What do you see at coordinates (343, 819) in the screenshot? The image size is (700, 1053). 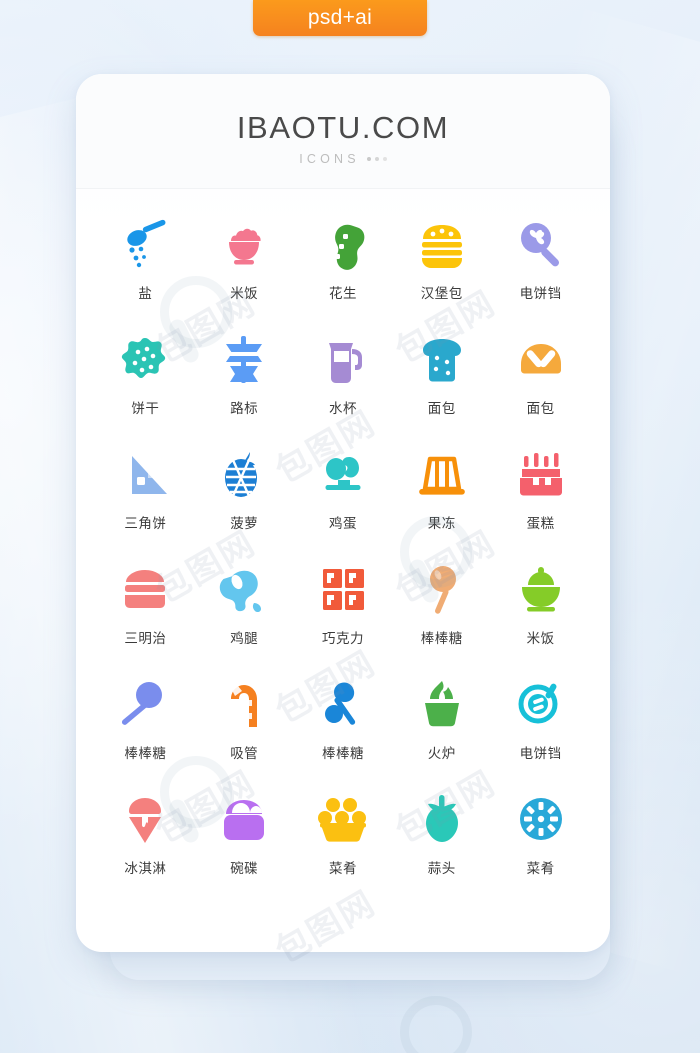 I see `dish-yellow-icon` at bounding box center [343, 819].